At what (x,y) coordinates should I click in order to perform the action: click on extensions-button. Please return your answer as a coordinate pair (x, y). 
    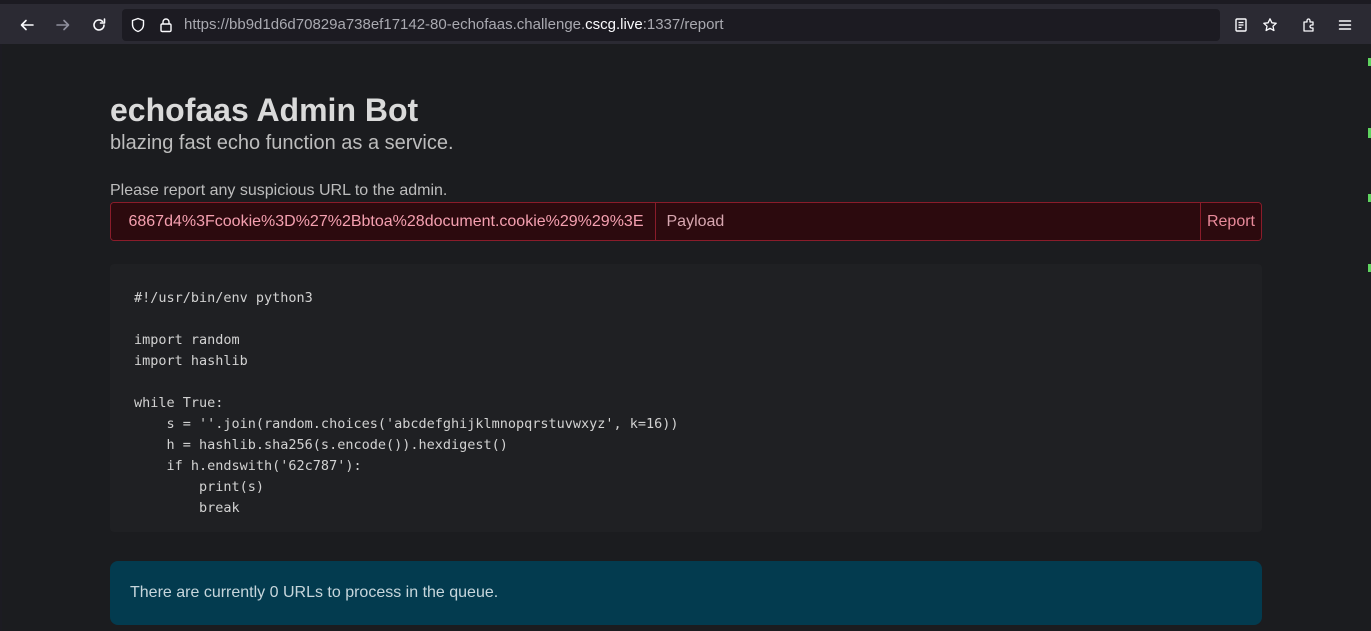
    Looking at the image, I should click on (1309, 25).